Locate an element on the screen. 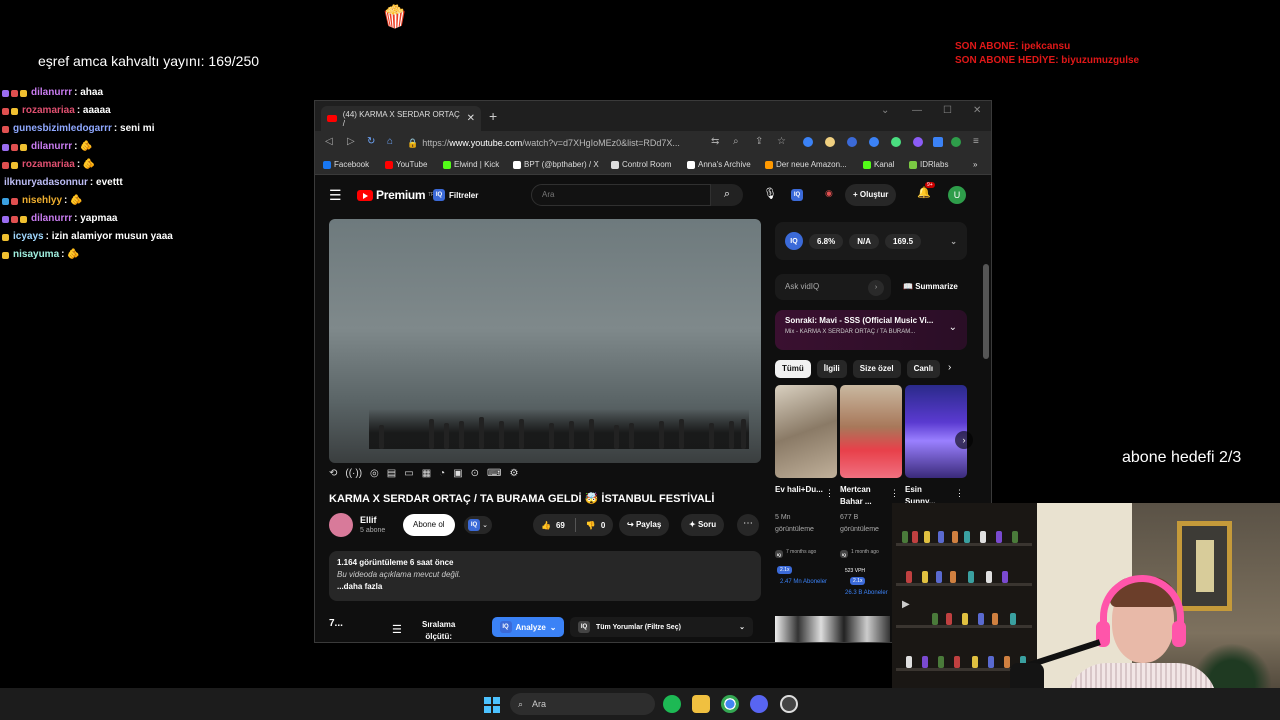 The width and height of the screenshot is (1280, 720). image-icon: ▣ is located at coordinates (457, 476).